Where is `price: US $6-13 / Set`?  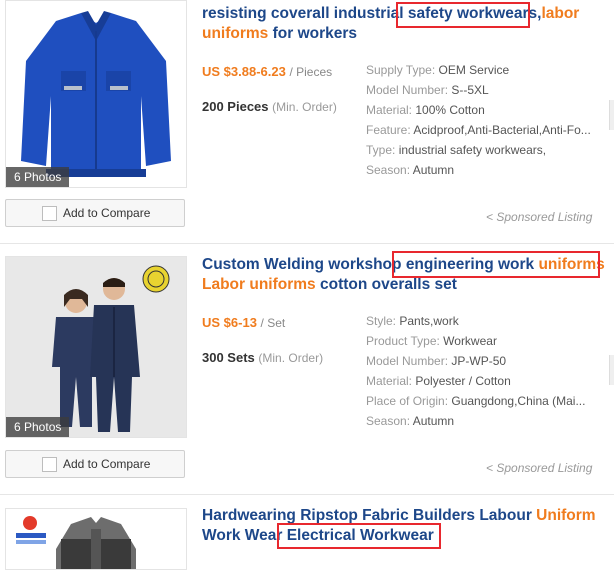 price: US $6-13 / Set is located at coordinates (243, 322).